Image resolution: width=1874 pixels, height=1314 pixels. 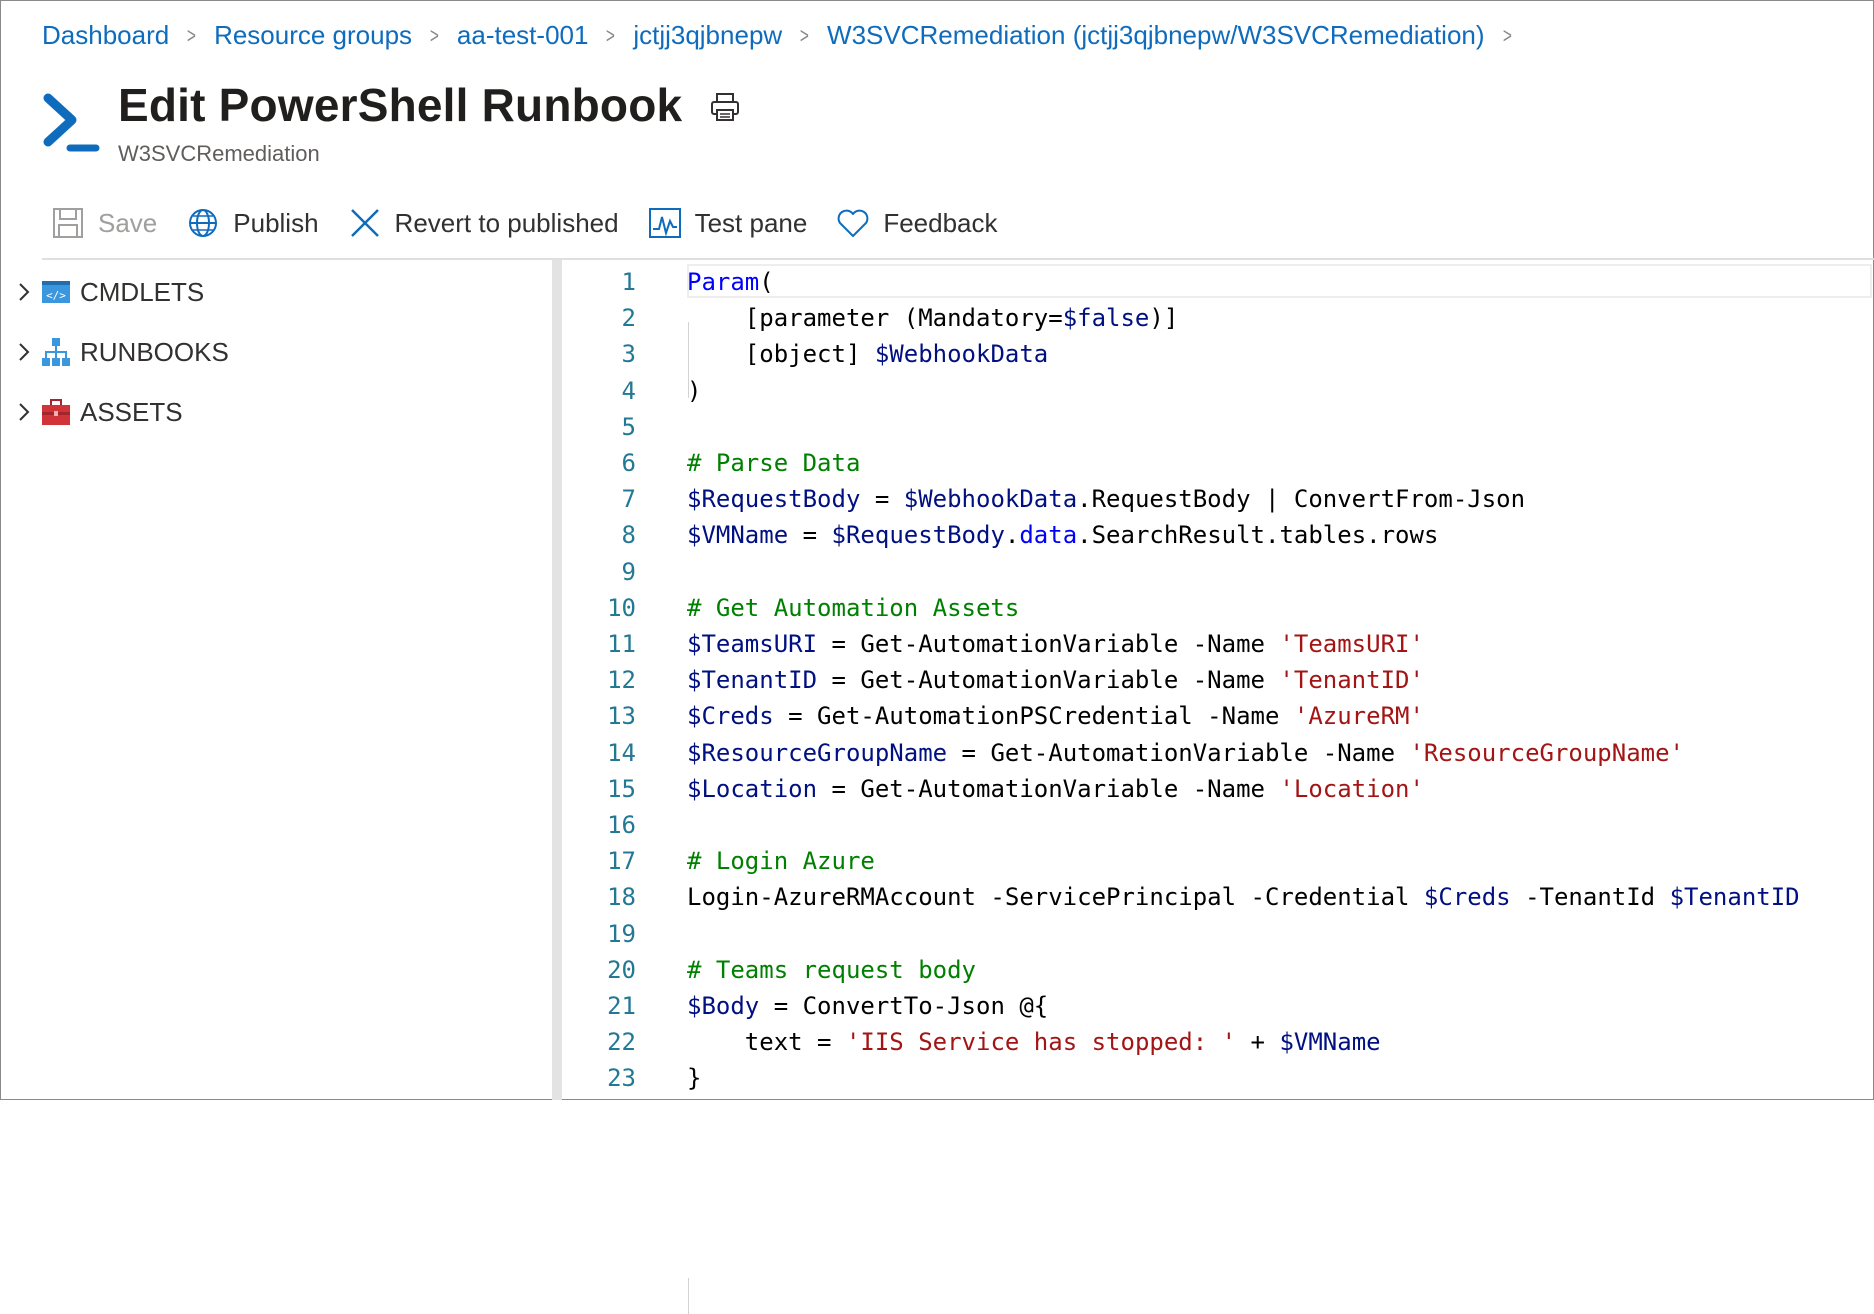 I want to click on line-number: 3, so click(x=628, y=354).